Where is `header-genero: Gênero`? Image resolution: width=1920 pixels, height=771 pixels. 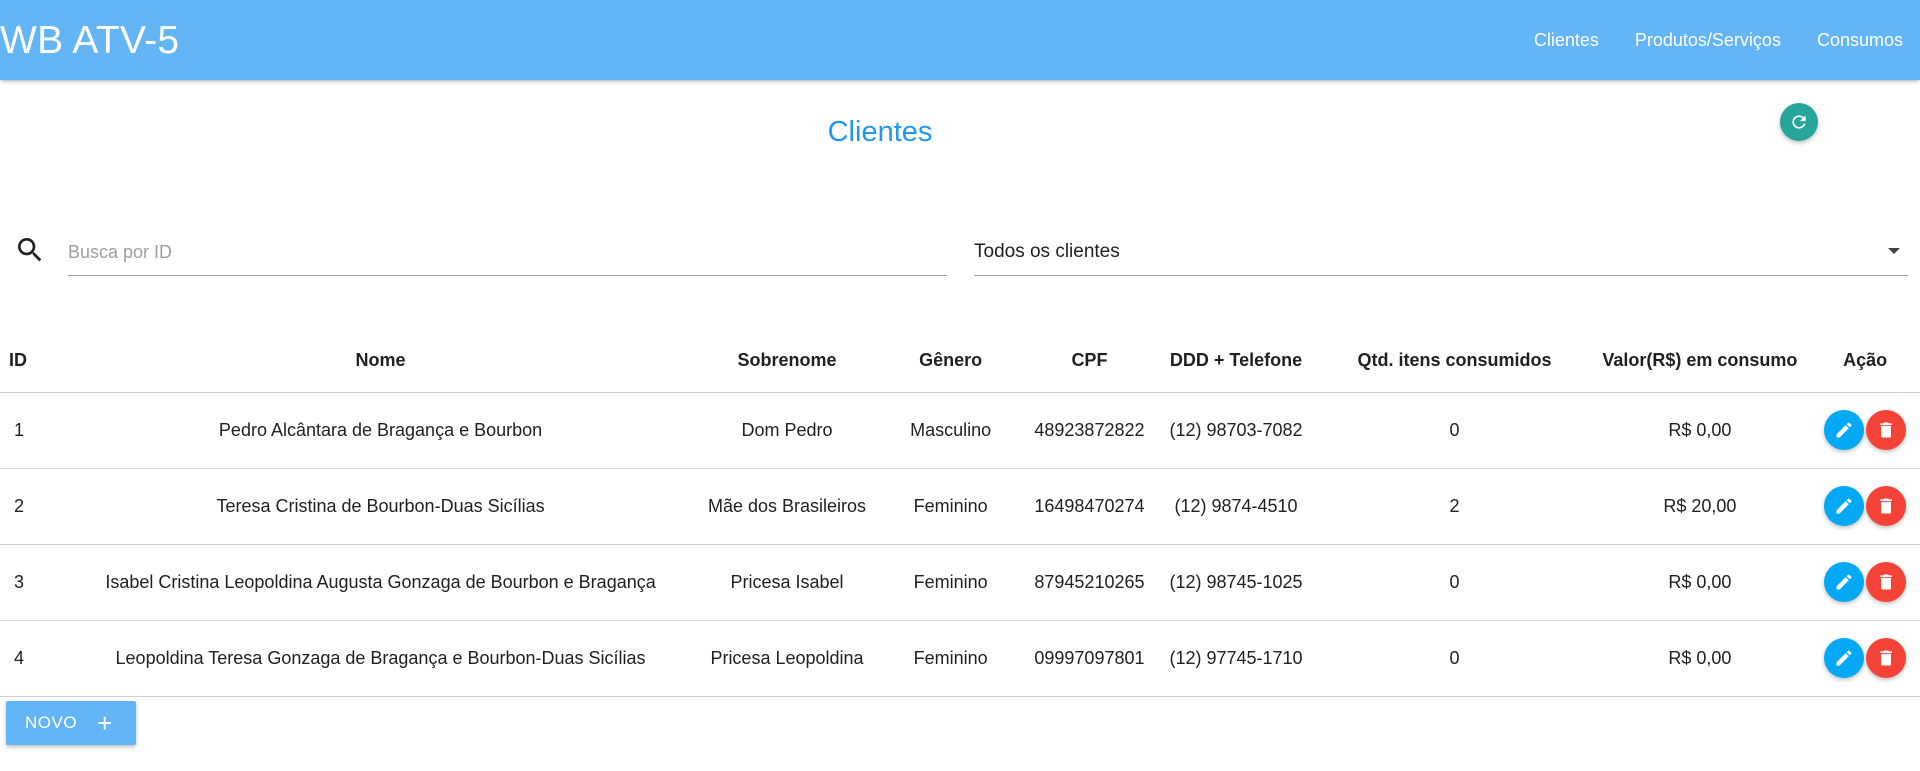 header-genero: Gênero is located at coordinates (951, 361).